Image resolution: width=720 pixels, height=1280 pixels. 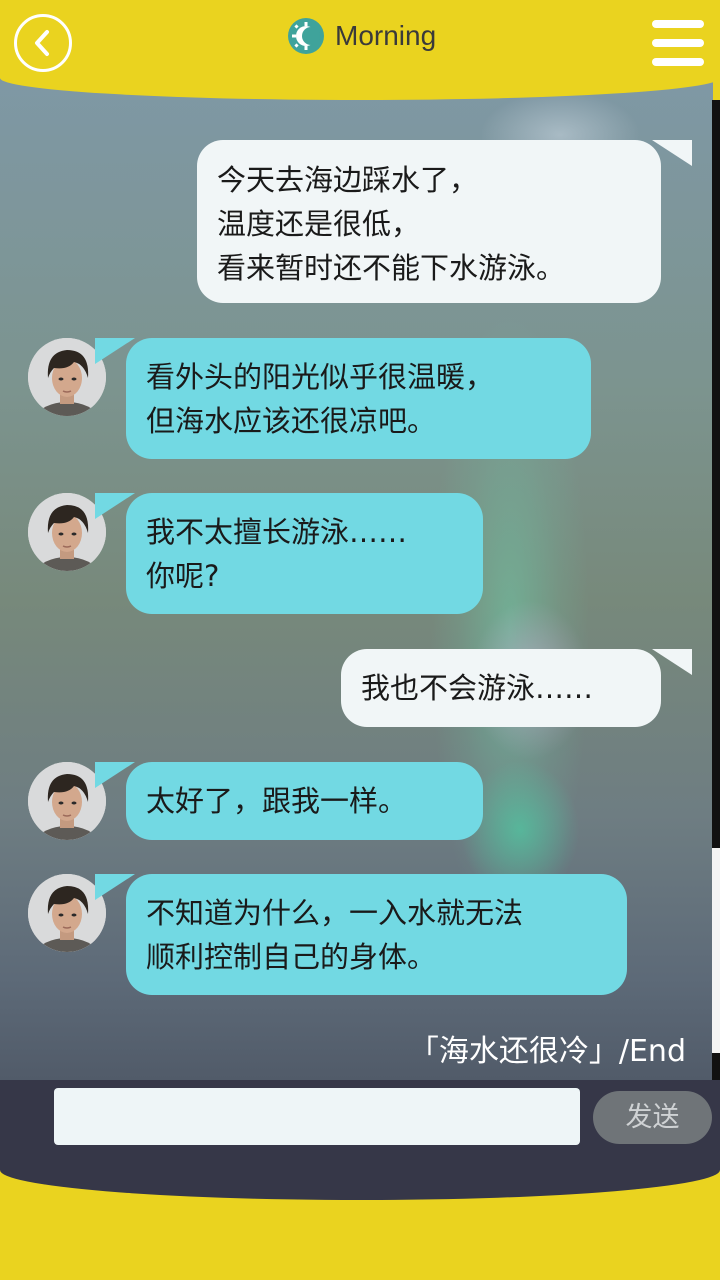 I want to click on back-button, so click(x=43, y=43).